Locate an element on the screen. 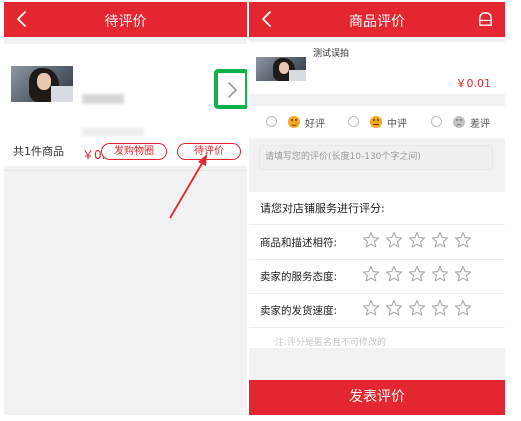 The width and height of the screenshot is (521, 421). product-name: 测试误拍 is located at coordinates (331, 54).